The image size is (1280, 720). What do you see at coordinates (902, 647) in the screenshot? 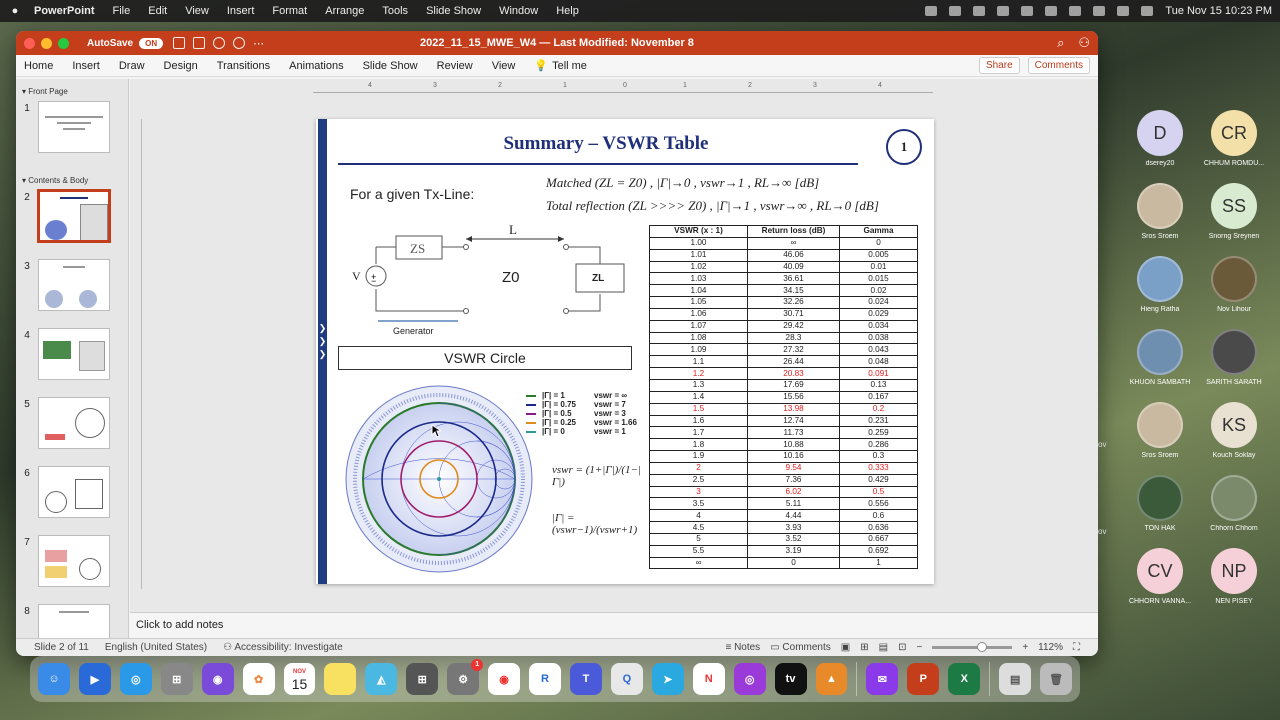
I see `presenter-icon: ⊡` at bounding box center [902, 647].